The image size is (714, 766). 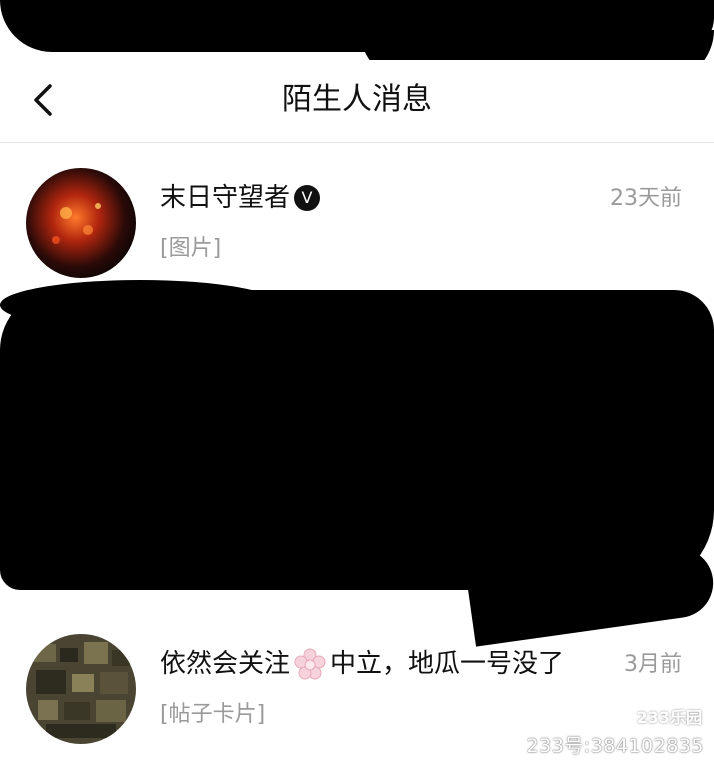 I want to click on page-title: 陌生人消息, so click(x=357, y=99).